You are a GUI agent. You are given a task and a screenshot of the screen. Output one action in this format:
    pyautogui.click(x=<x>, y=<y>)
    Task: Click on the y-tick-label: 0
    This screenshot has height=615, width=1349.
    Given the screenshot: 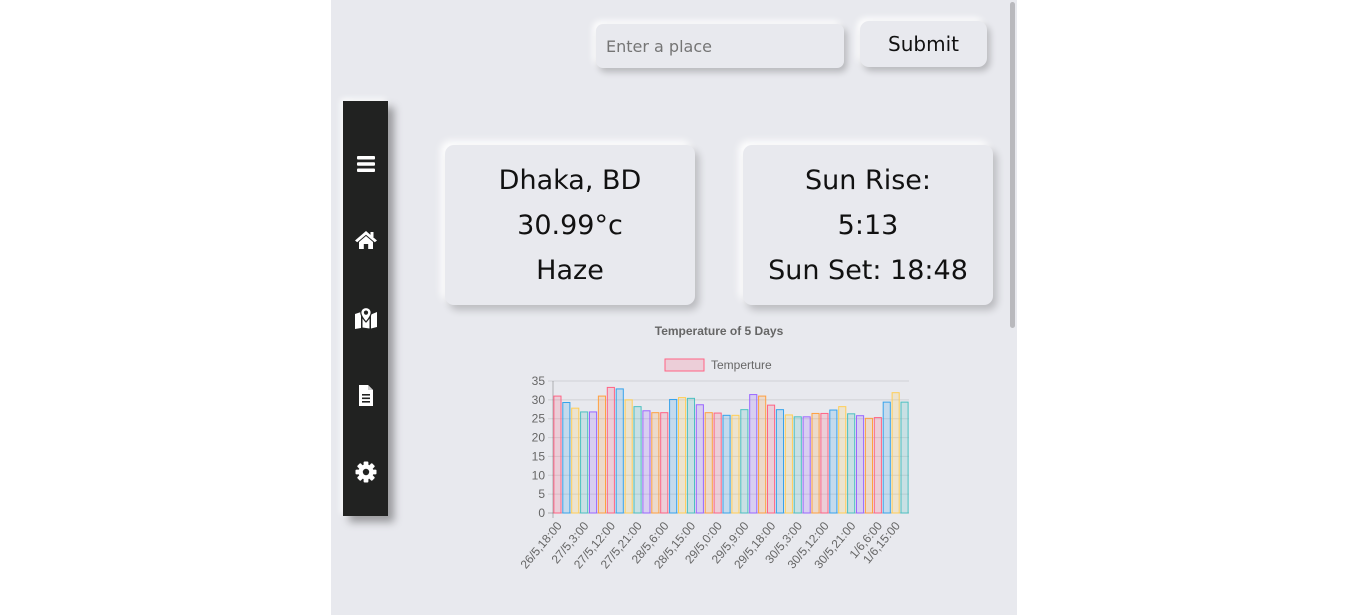 What is the action you would take?
    pyautogui.click(x=541, y=513)
    